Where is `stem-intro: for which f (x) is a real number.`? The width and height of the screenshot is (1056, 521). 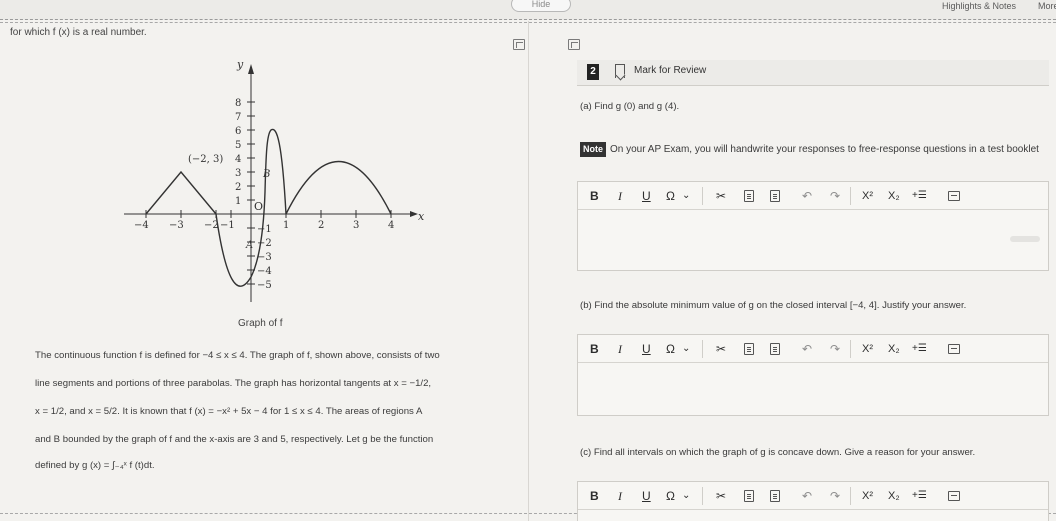 stem-intro: for which f (x) is a real number. is located at coordinates (78, 32).